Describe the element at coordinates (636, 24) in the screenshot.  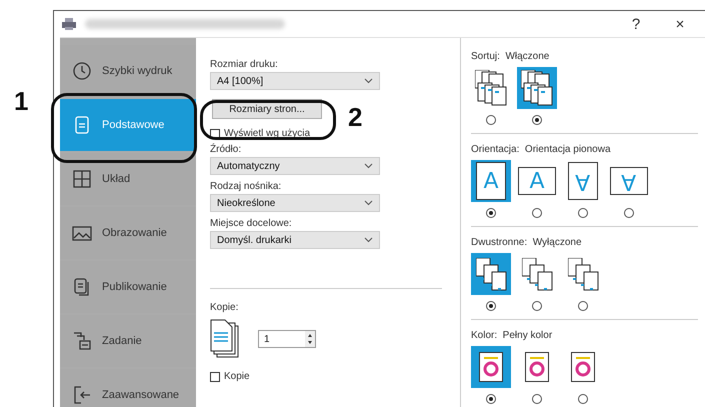
I see `help-button: ?` at that location.